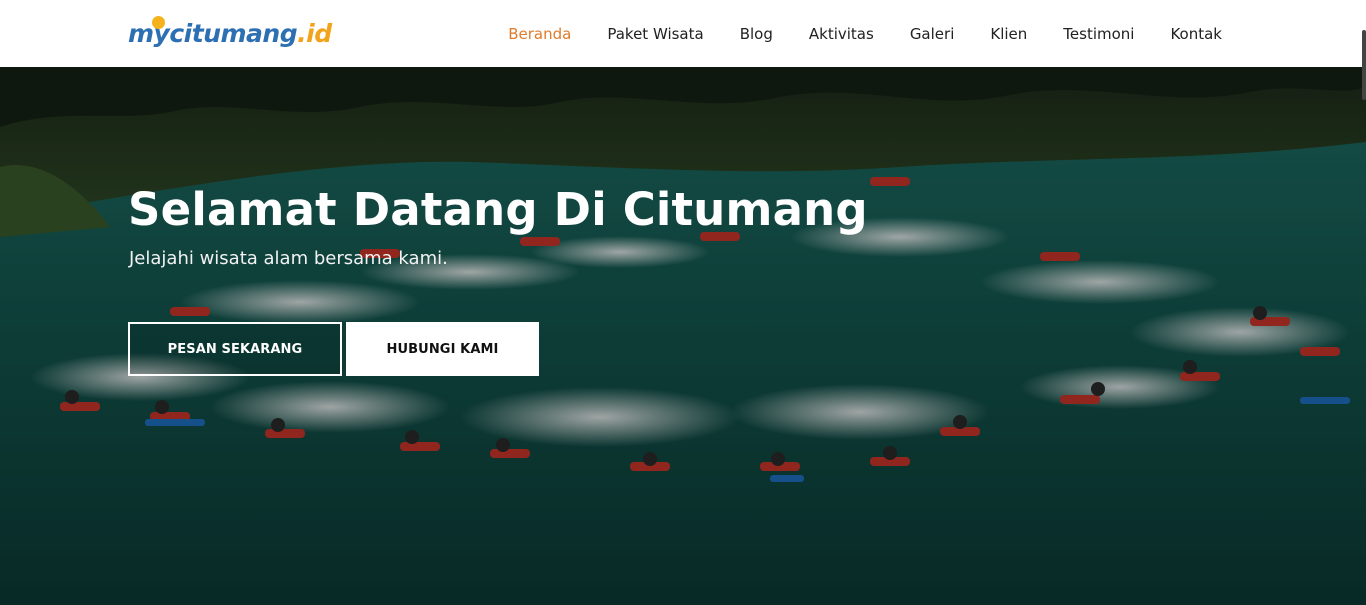 The image size is (1366, 605). I want to click on nav-item-klien: Klien, so click(1008, 34).